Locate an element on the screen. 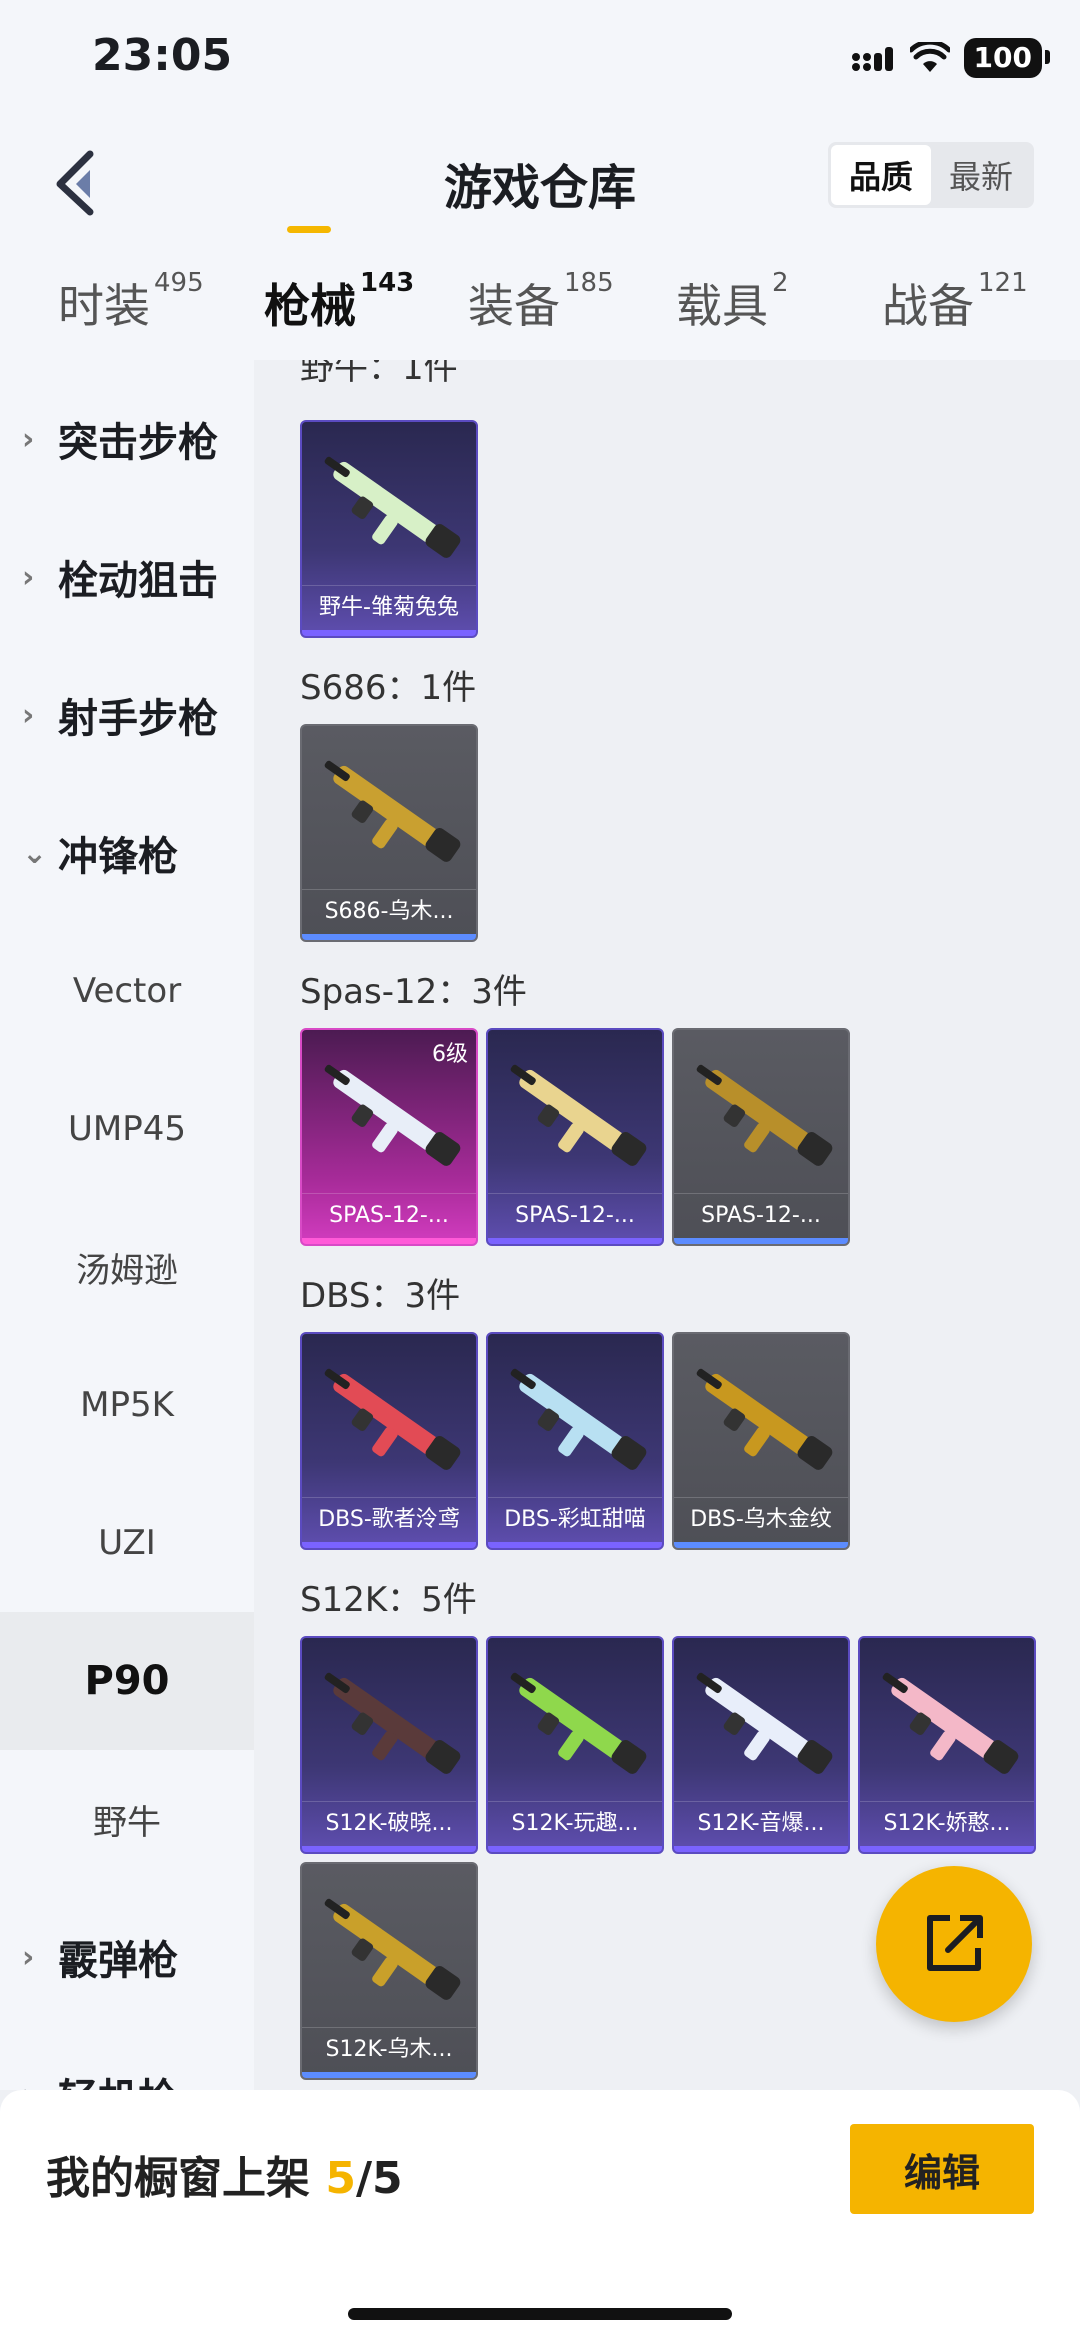 The width and height of the screenshot is (1080, 2339). external-link-icon is located at coordinates (955, 1943).